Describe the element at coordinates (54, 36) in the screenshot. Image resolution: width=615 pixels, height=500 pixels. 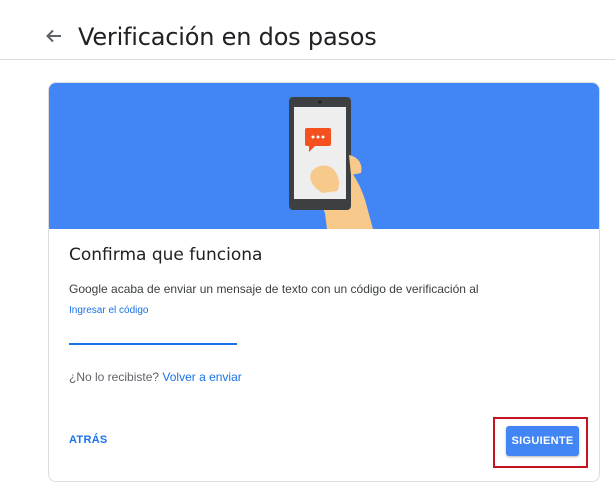
I see `arrow-left-icon` at that location.